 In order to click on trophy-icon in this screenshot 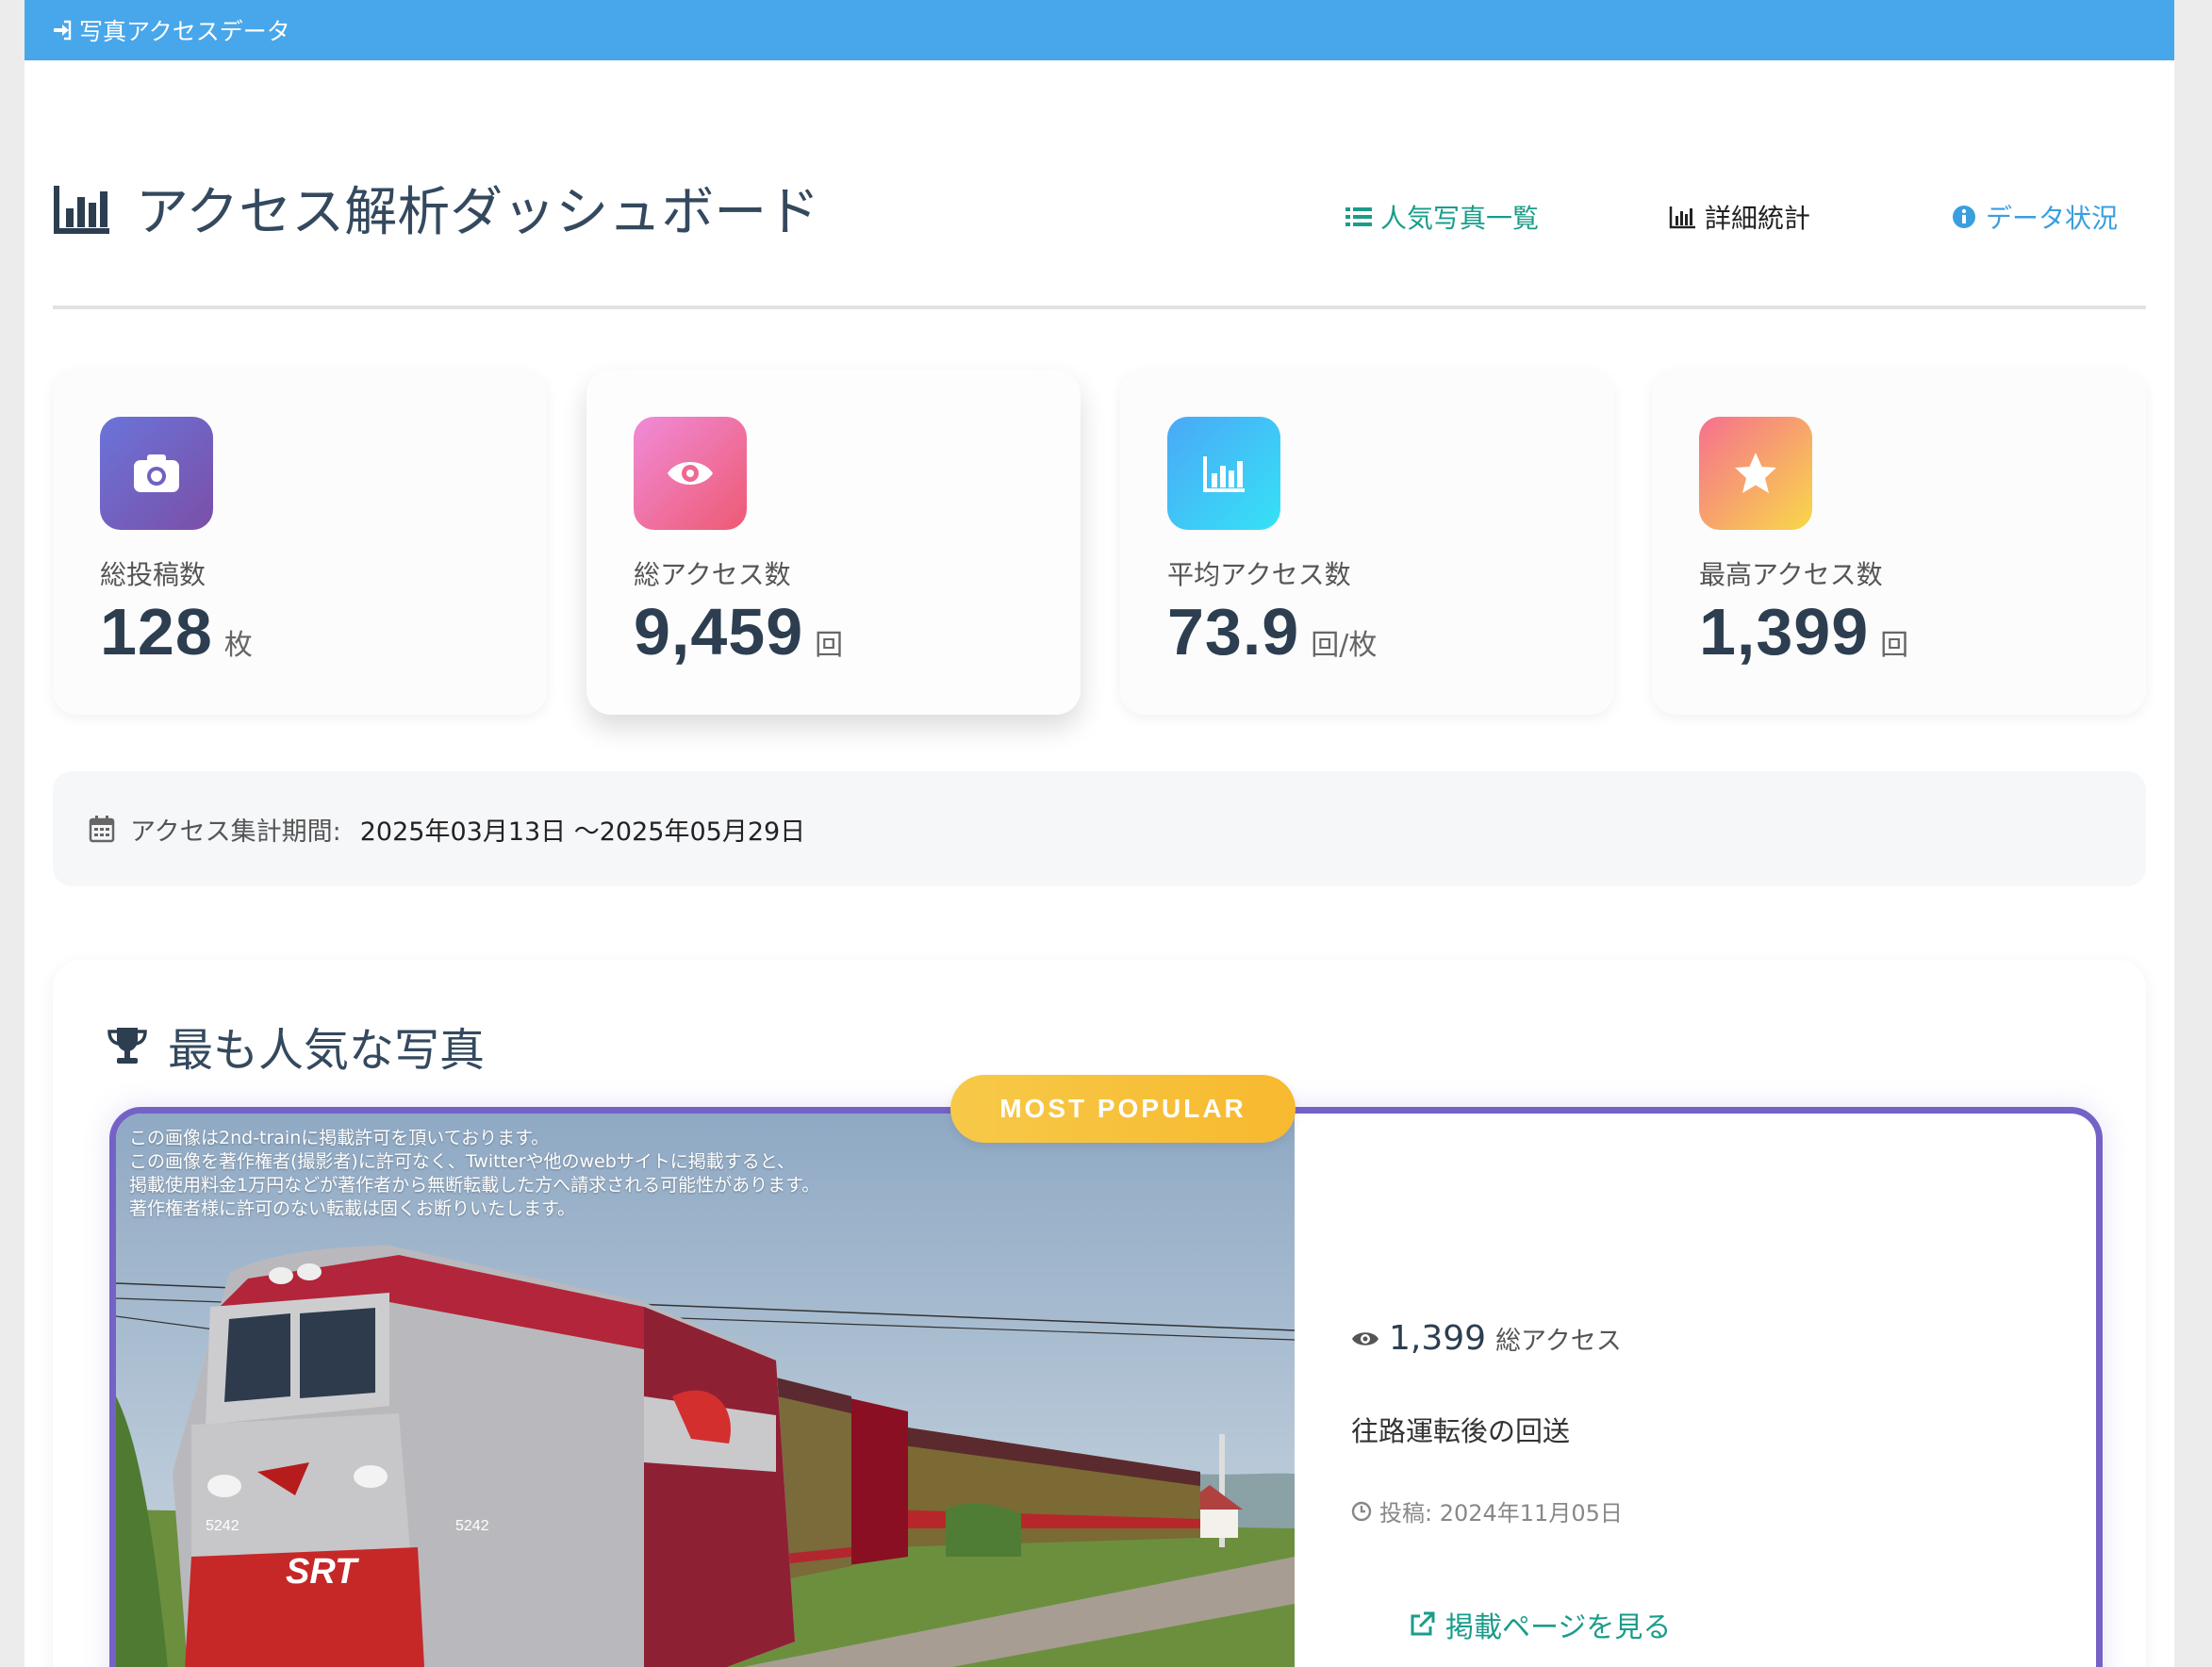, I will do `click(127, 1046)`.